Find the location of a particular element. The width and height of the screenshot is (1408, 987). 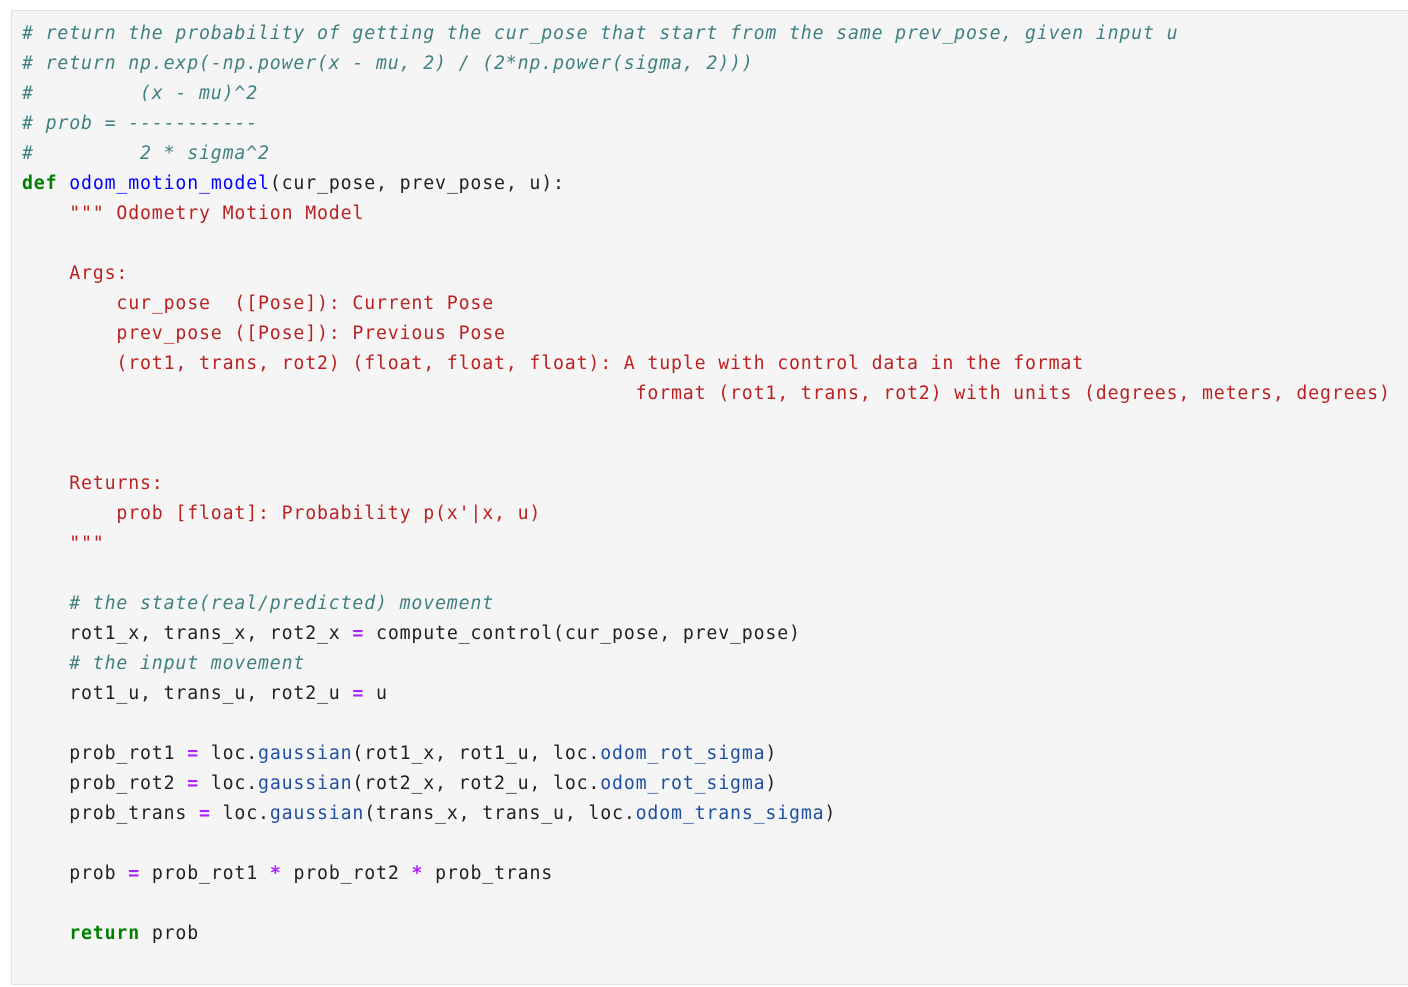

code-line: prev_pose ([Pose]): Previous Pose is located at coordinates (706, 334).